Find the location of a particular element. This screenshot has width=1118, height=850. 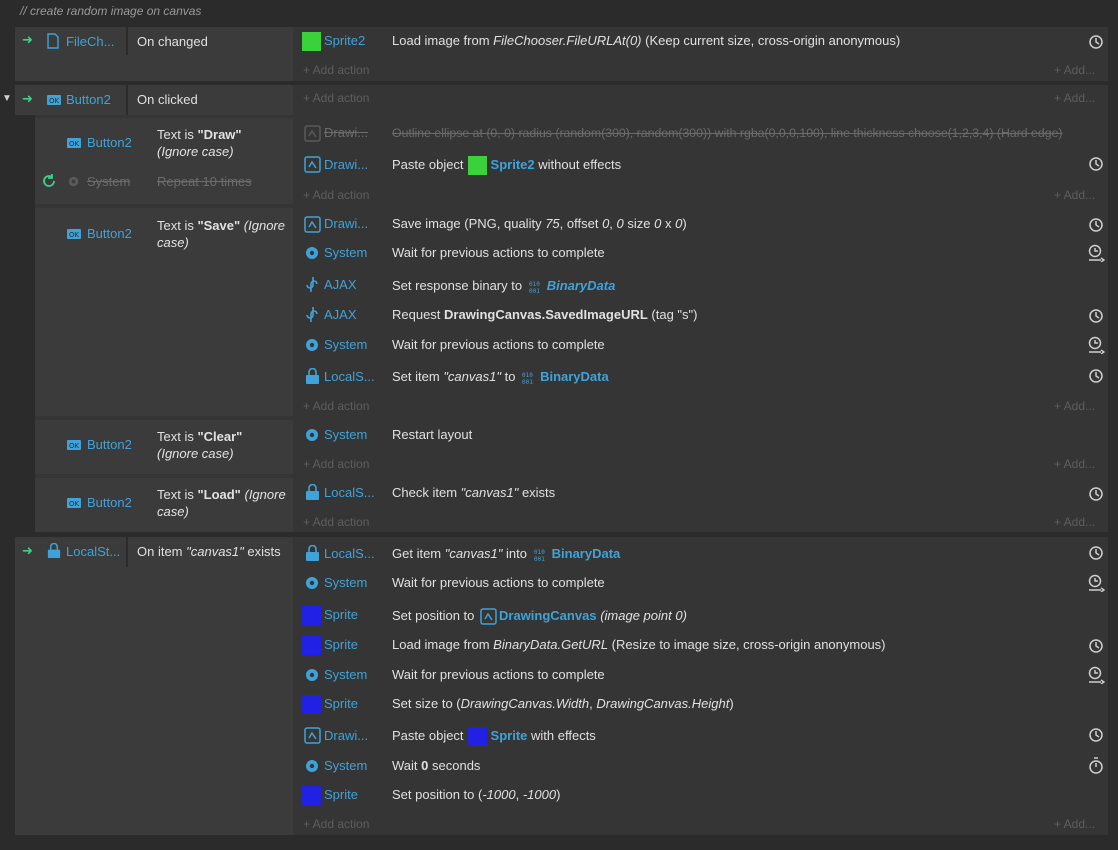

action-text: Paste object Sprite2 without effects is located at coordinates (506, 165).